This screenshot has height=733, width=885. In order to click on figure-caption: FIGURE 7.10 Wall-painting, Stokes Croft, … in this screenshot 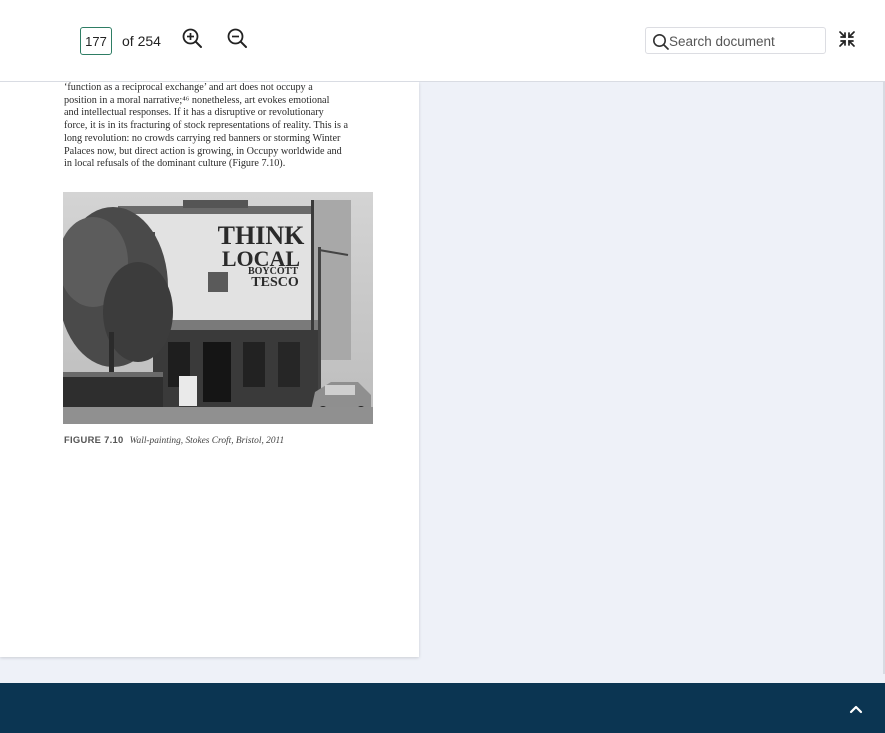, I will do `click(174, 440)`.